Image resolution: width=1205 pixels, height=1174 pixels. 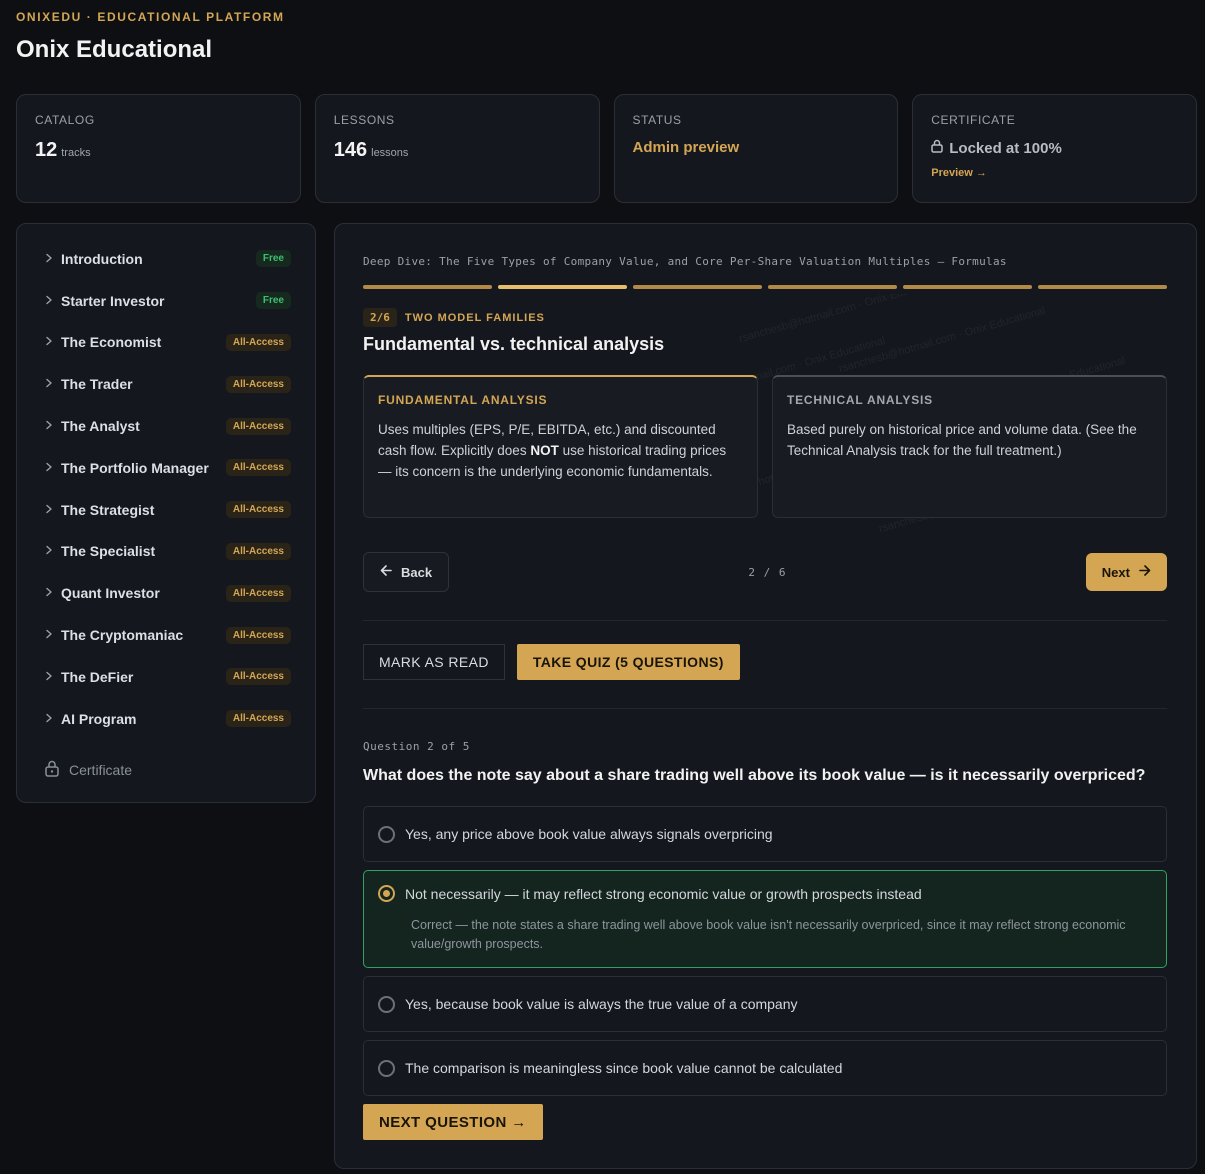 What do you see at coordinates (166, 426) in the screenshot?
I see `sidebar-item-the-analyst: The Analyst All-Access` at bounding box center [166, 426].